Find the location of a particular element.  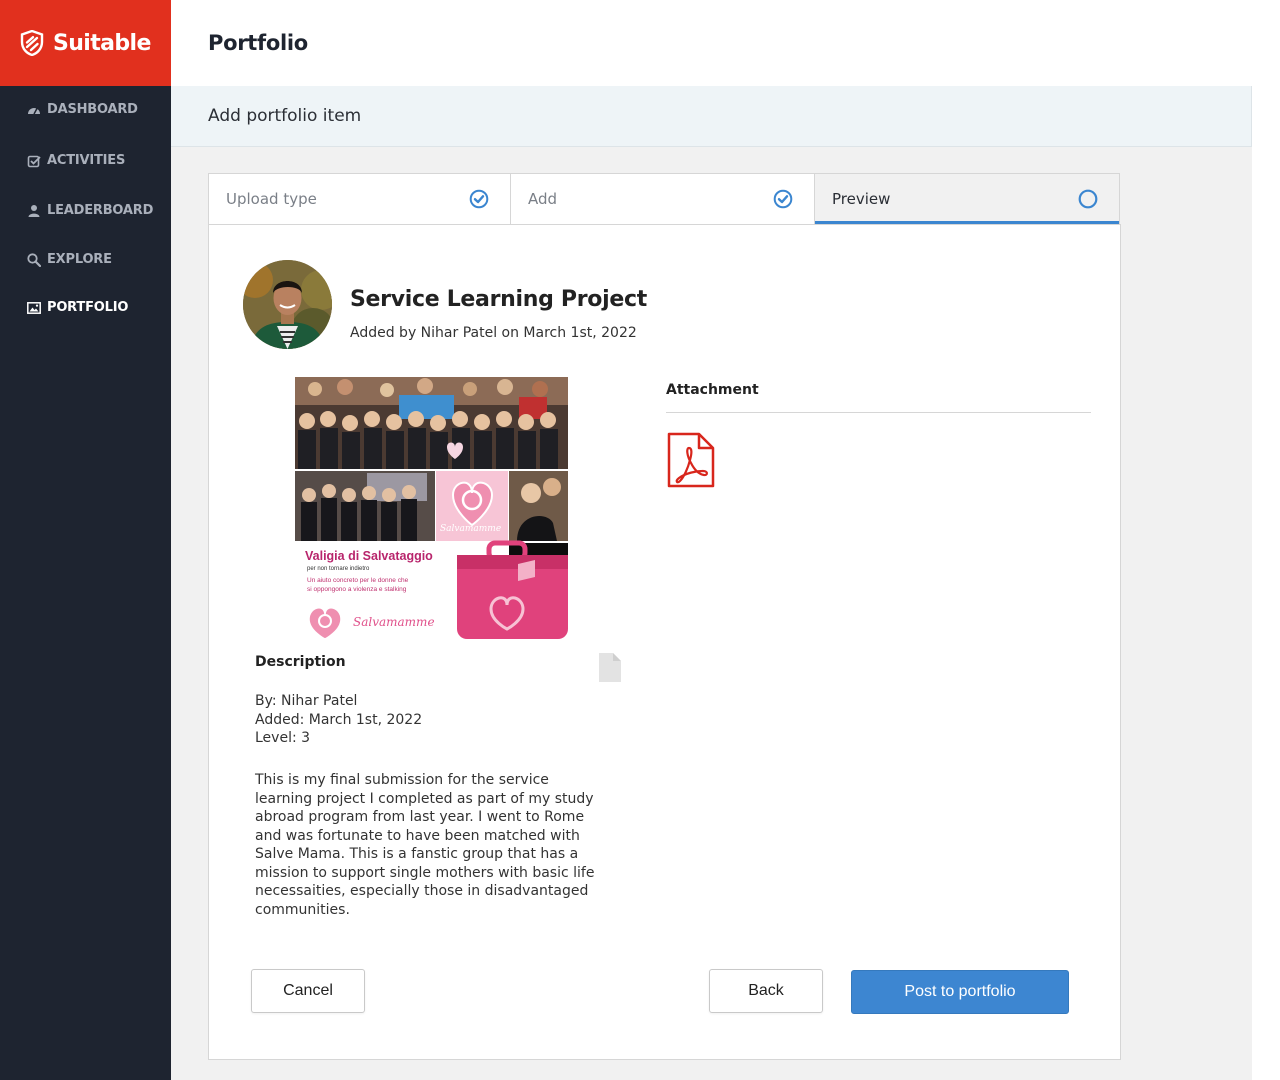

step-preview: Preview is located at coordinates (967, 199).